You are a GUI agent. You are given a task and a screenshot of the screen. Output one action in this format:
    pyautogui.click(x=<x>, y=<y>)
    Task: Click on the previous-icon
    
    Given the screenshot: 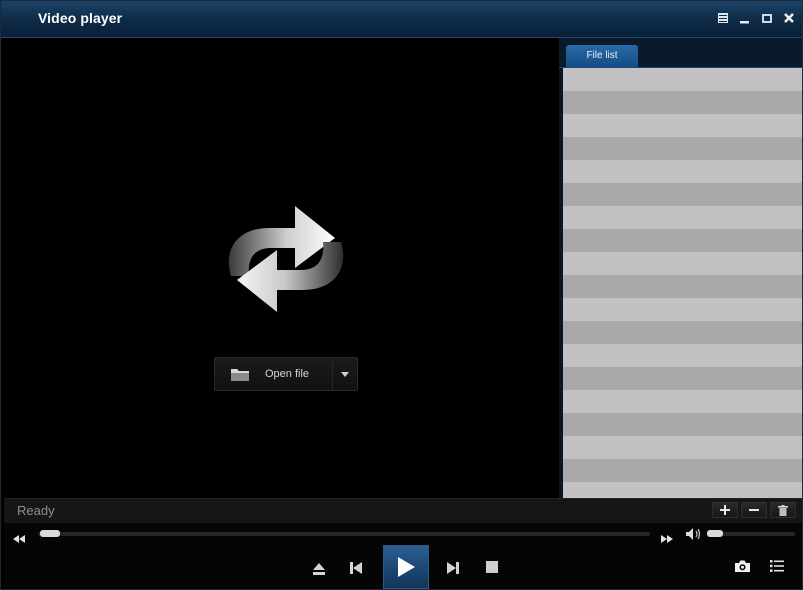 What is the action you would take?
    pyautogui.click(x=356, y=568)
    